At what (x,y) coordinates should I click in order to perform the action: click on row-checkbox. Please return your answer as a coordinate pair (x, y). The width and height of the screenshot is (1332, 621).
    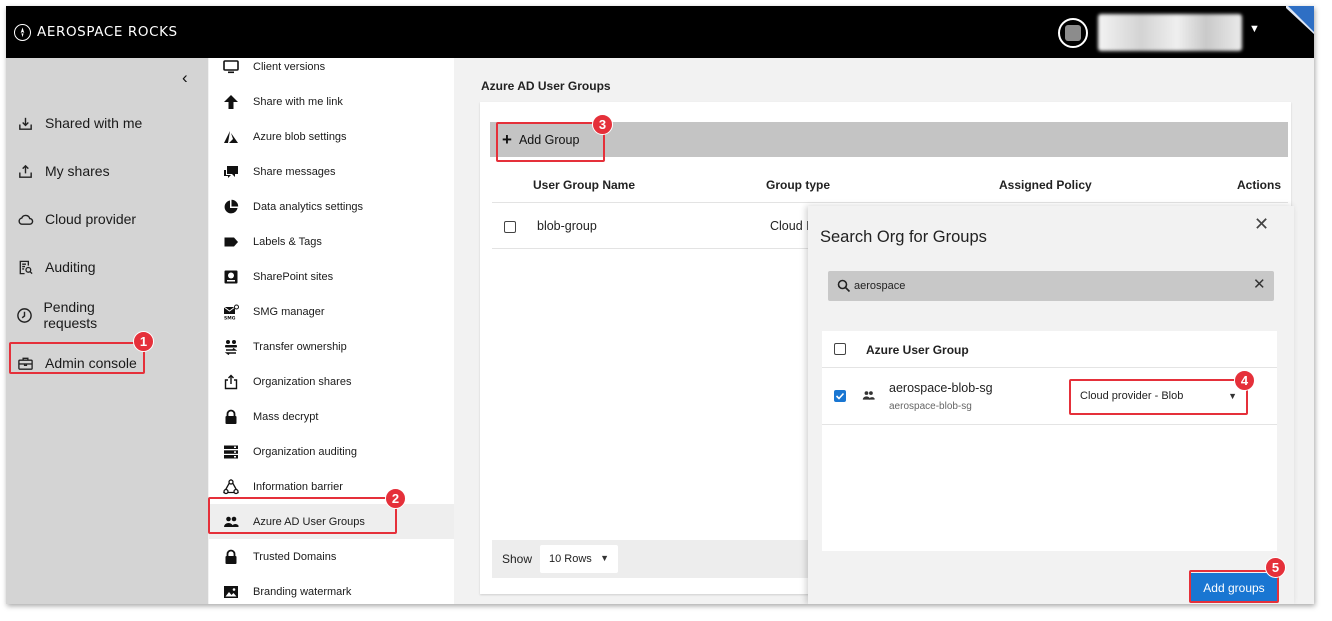
    Looking at the image, I should click on (510, 227).